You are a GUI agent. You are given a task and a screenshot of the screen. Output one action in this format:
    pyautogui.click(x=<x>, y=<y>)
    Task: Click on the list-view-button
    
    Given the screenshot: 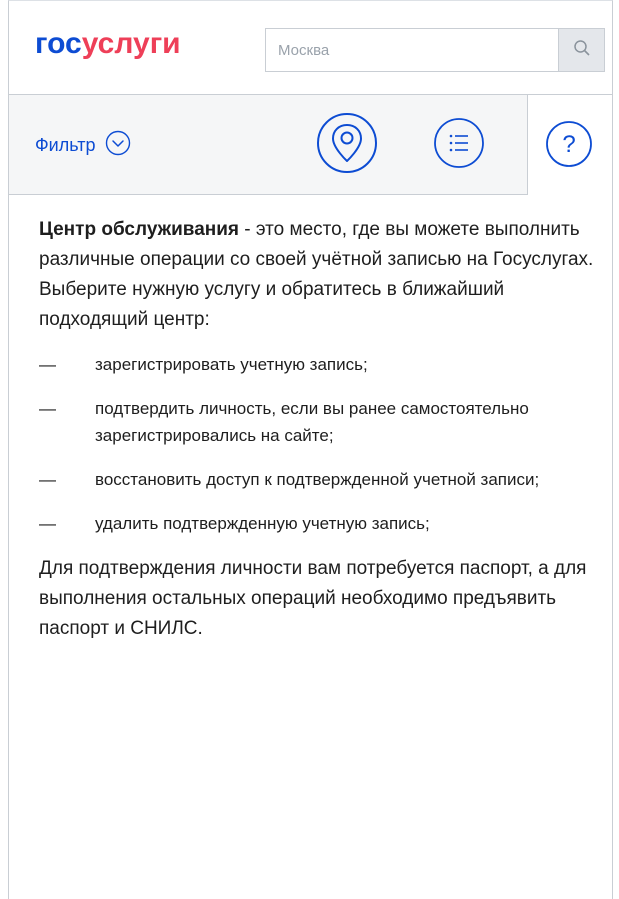 What is the action you would take?
    pyautogui.click(x=459, y=145)
    